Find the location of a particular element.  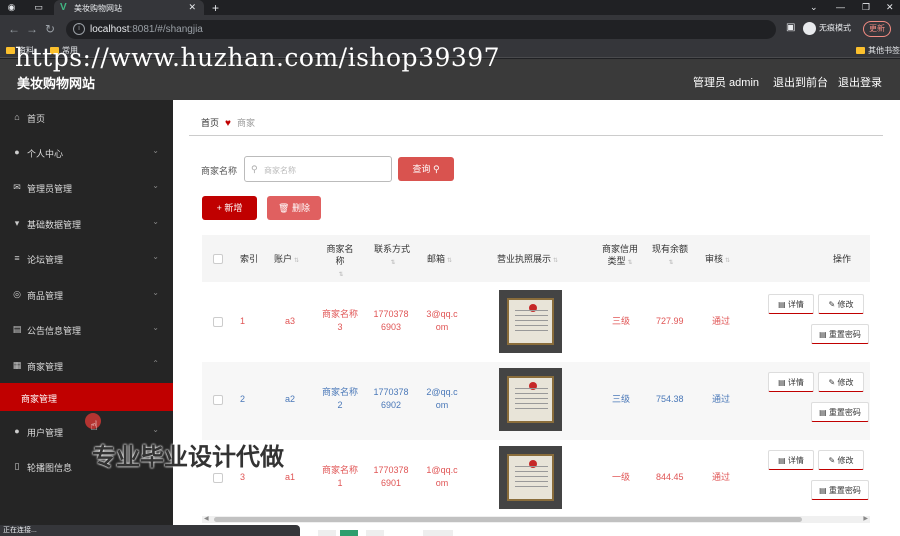

add-button: + 新增 is located at coordinates (229, 208).